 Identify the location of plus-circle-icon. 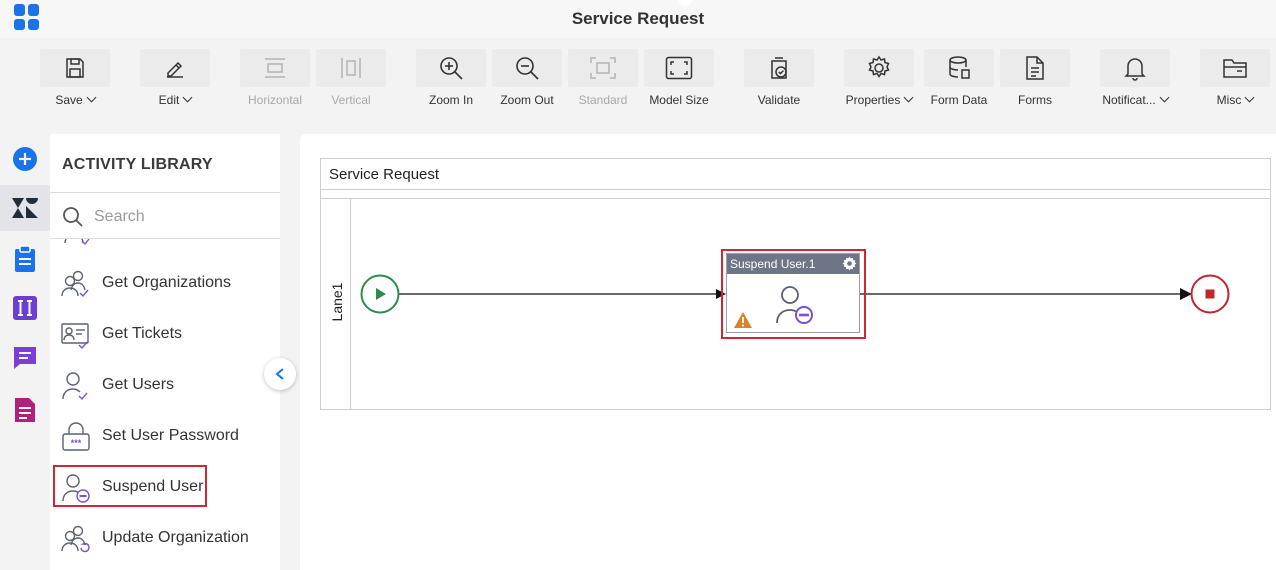
(25, 159).